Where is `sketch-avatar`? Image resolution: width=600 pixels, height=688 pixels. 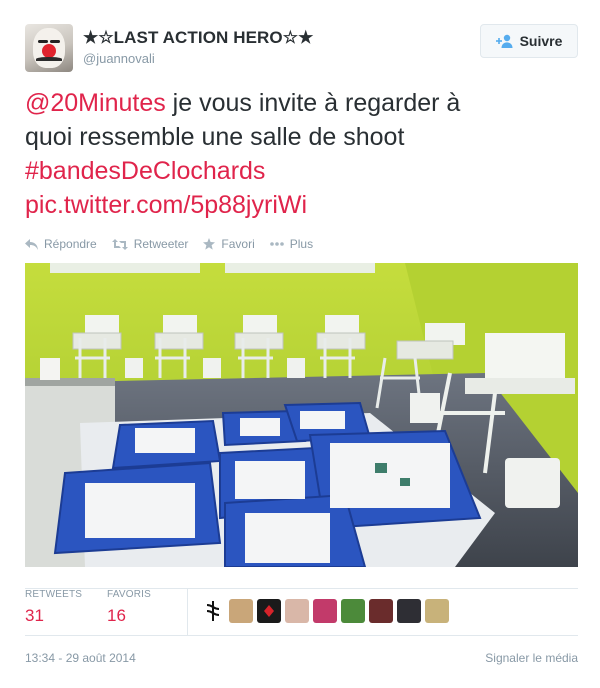
sketch-avatar is located at coordinates (437, 611).